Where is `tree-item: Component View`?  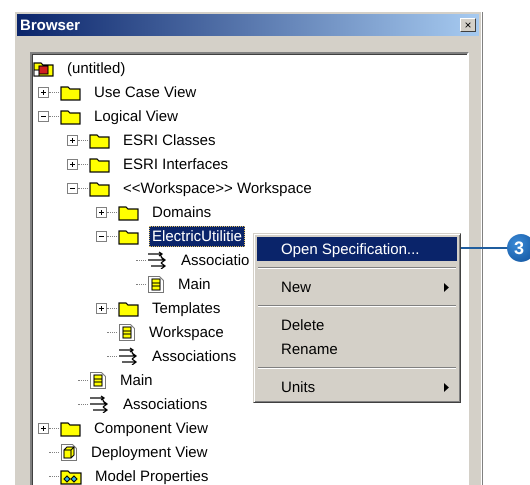
tree-item: Component View is located at coordinates (151, 428).